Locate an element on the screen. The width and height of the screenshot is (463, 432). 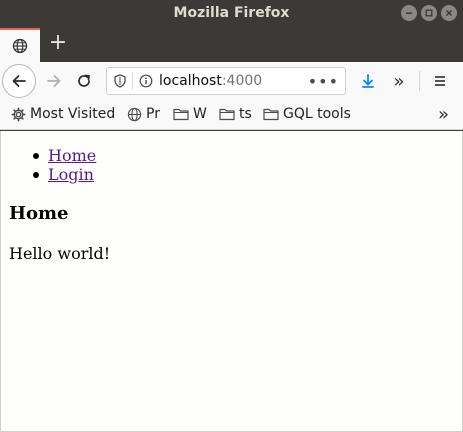
minimize-button is located at coordinates (409, 13).